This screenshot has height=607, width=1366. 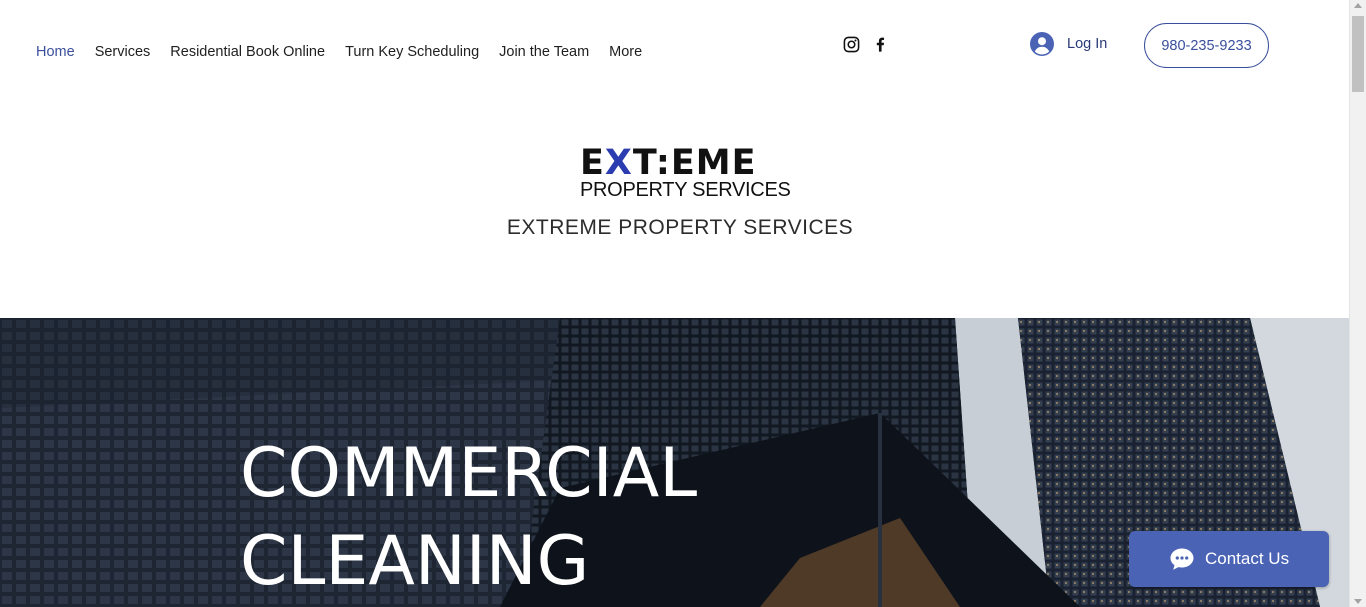 I want to click on login-label: Log In, so click(x=1087, y=44).